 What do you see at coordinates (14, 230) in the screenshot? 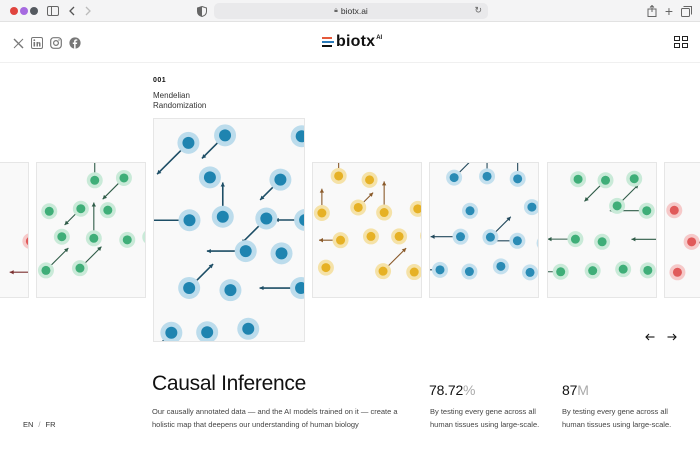
I see `card-red-partial-left` at bounding box center [14, 230].